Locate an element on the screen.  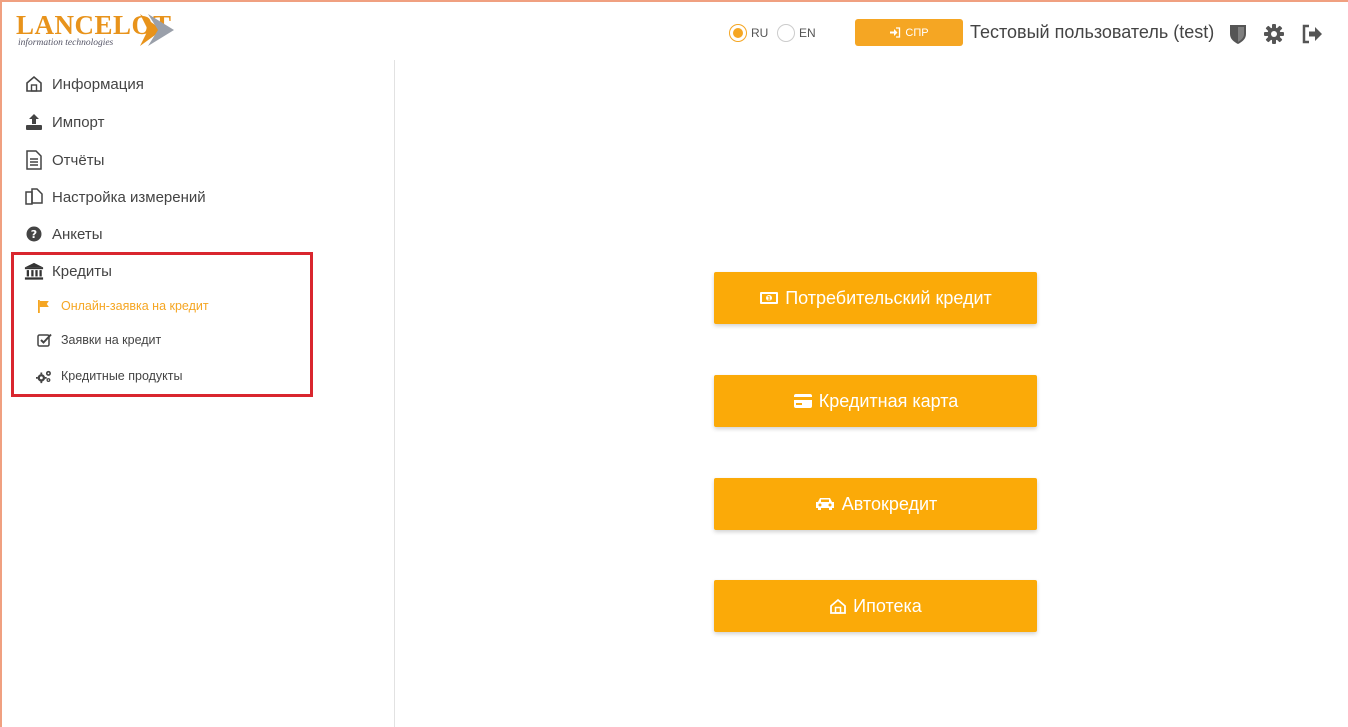
lang-ru-label: RU is located at coordinates (760, 33).